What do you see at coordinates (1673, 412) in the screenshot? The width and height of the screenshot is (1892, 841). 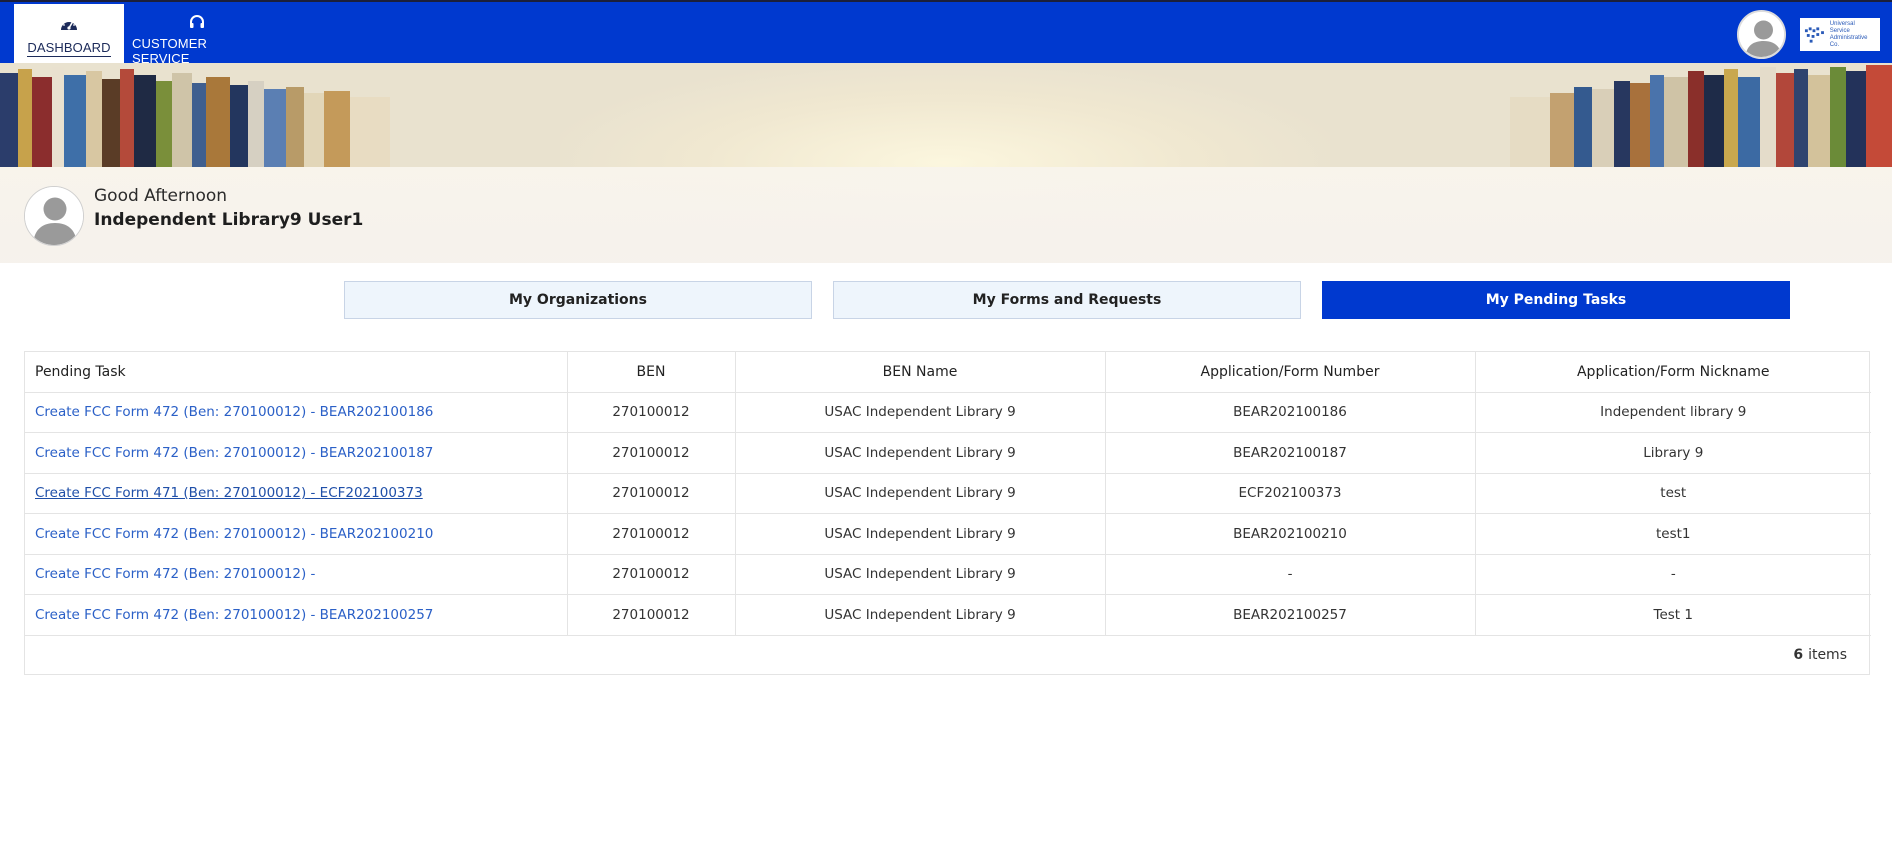 I see `cell-form-nickname: Independent library 9` at bounding box center [1673, 412].